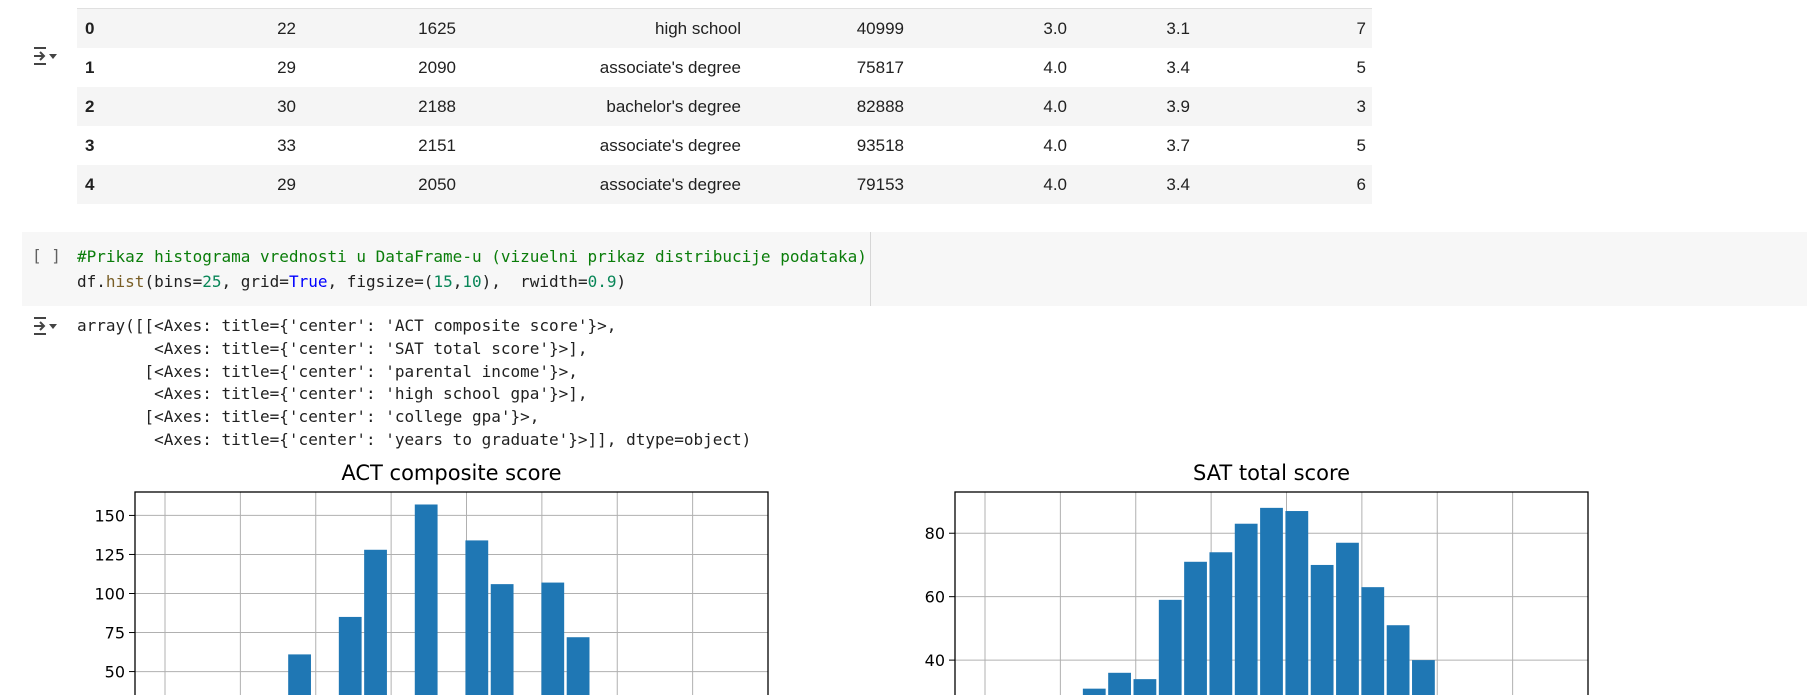 The image size is (1807, 695). I want to click on cell-act: 22, so click(234, 28).